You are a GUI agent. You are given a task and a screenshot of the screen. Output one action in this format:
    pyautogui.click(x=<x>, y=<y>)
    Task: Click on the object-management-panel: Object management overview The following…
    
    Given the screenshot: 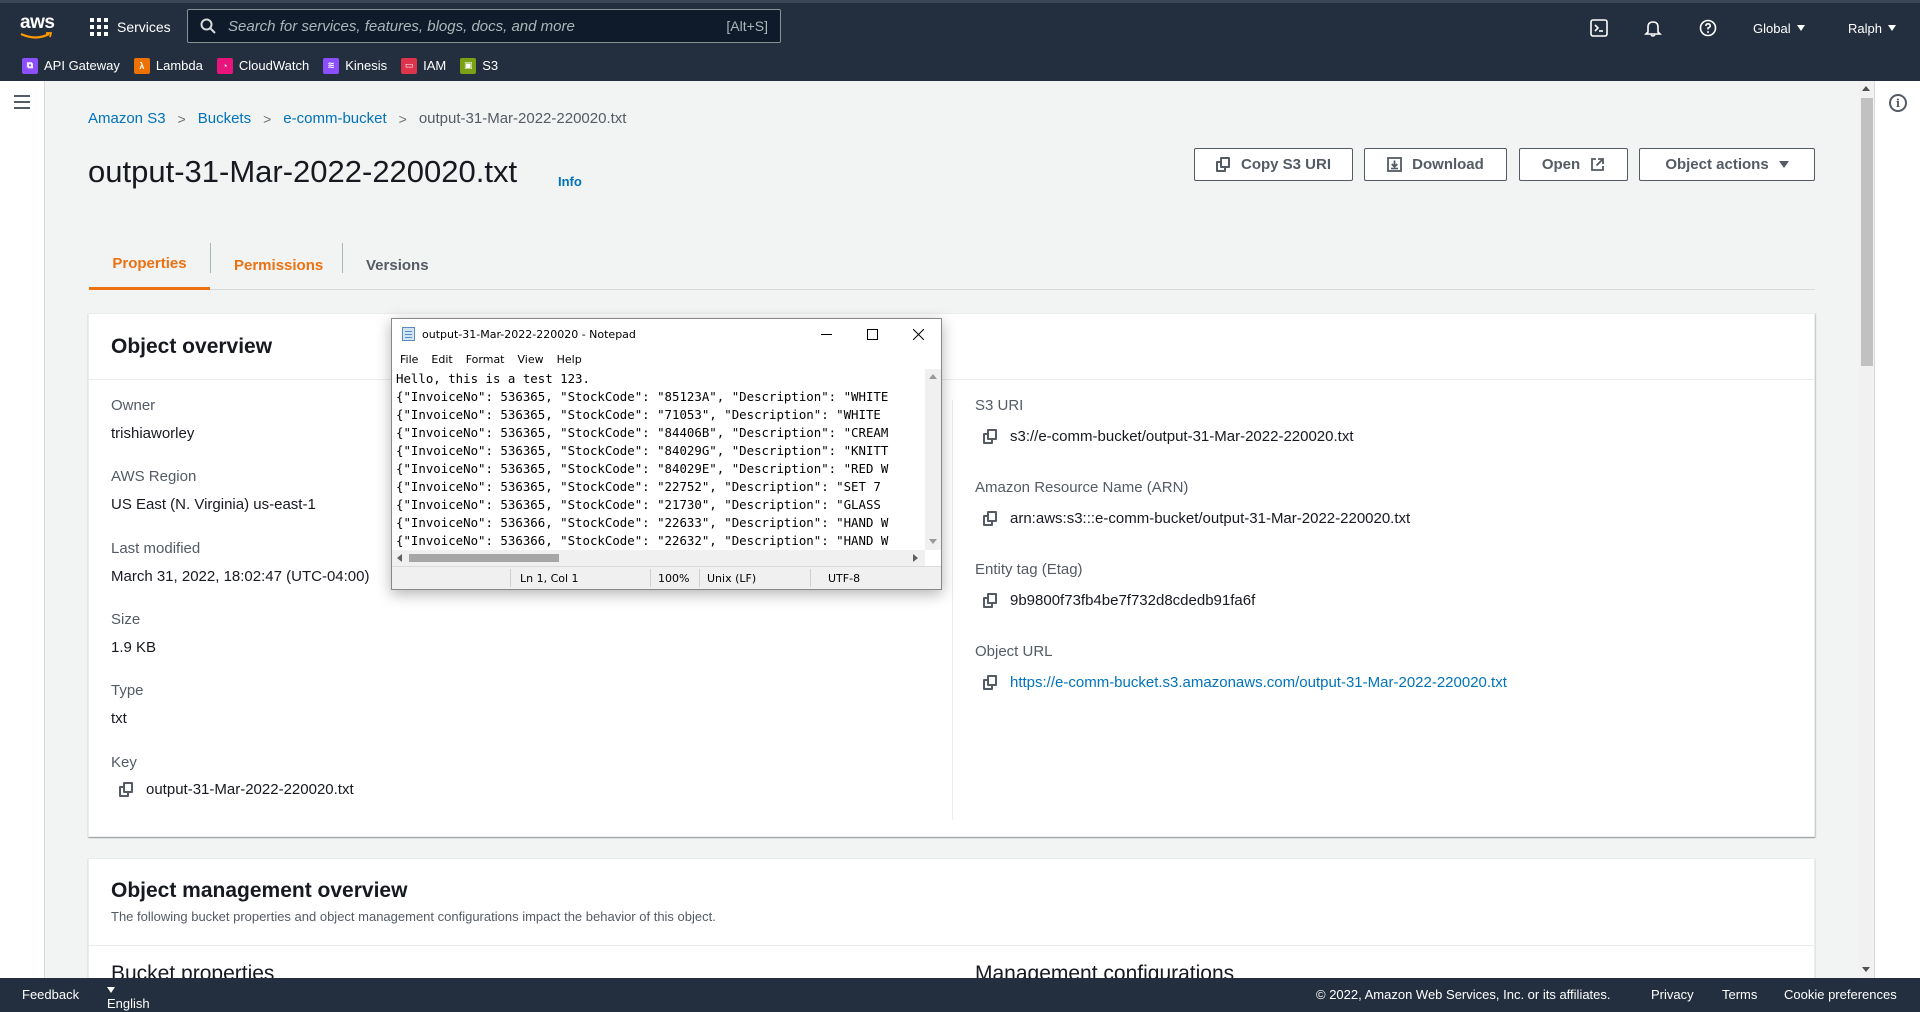 What is the action you would take?
    pyautogui.click(x=952, y=928)
    